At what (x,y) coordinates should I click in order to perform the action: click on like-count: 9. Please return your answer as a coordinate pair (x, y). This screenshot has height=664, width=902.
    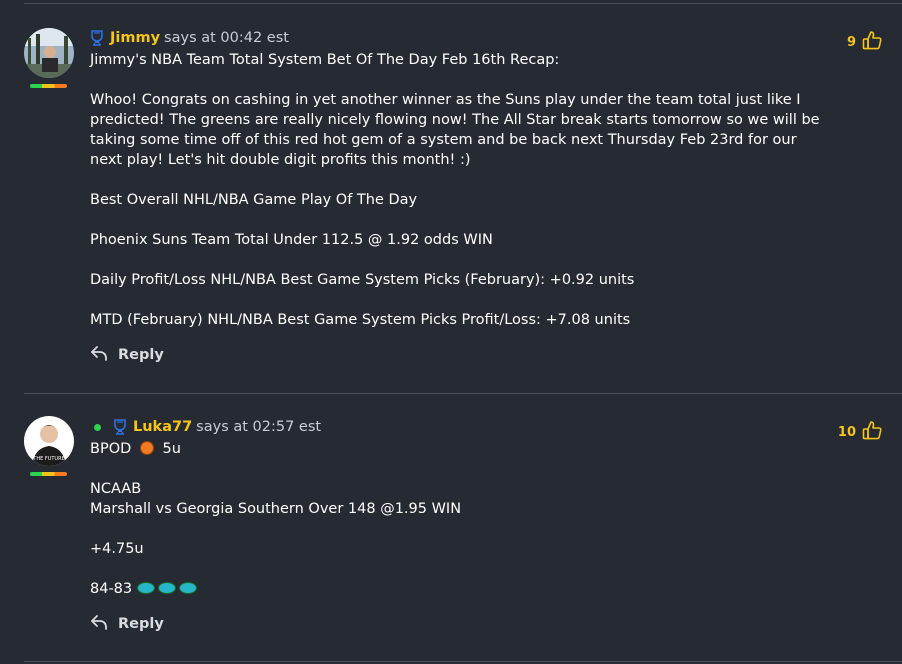
    Looking at the image, I should click on (851, 42).